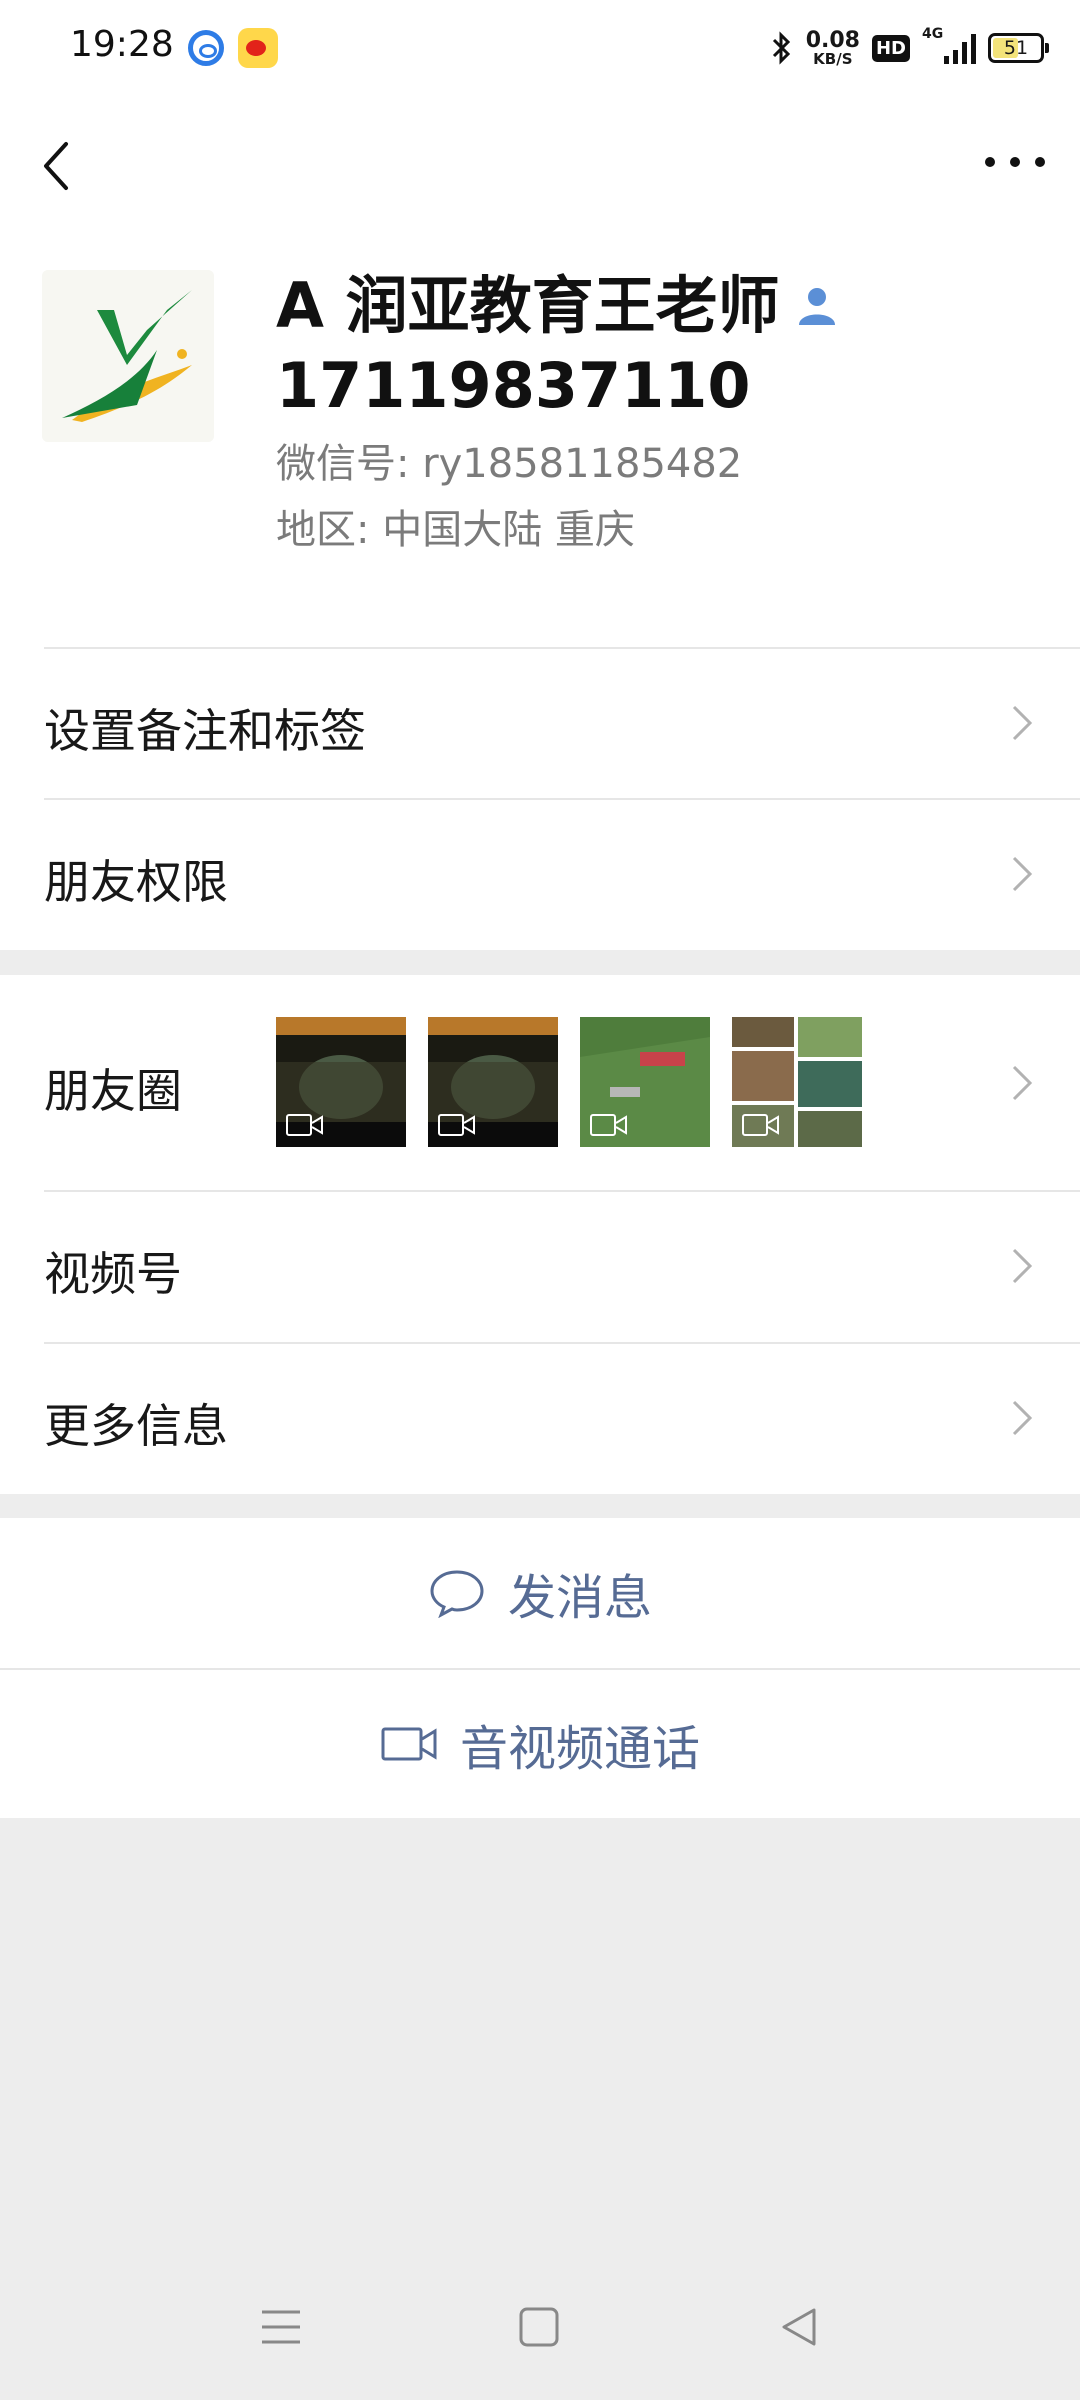 The image size is (1080, 2400). I want to click on person-icon, so click(816, 306).